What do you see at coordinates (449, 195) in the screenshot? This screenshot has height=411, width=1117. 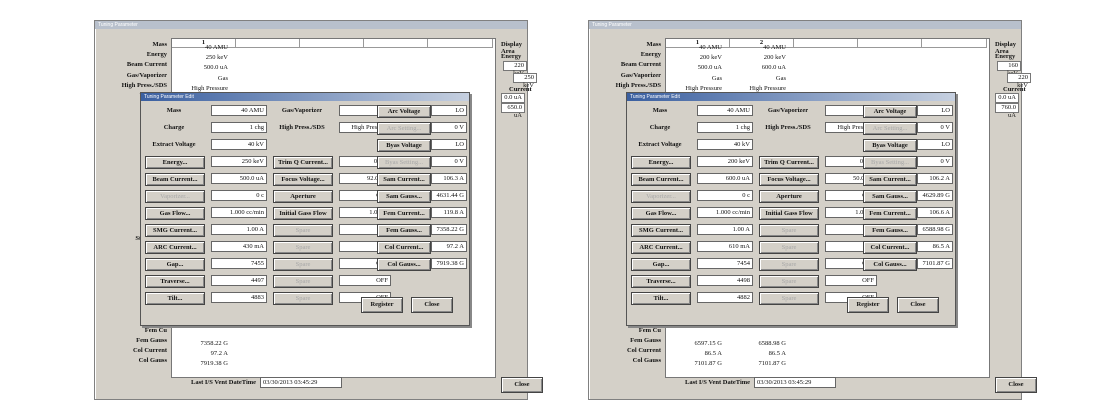 I see `param-value-field: 4631.44 G` at bounding box center [449, 195].